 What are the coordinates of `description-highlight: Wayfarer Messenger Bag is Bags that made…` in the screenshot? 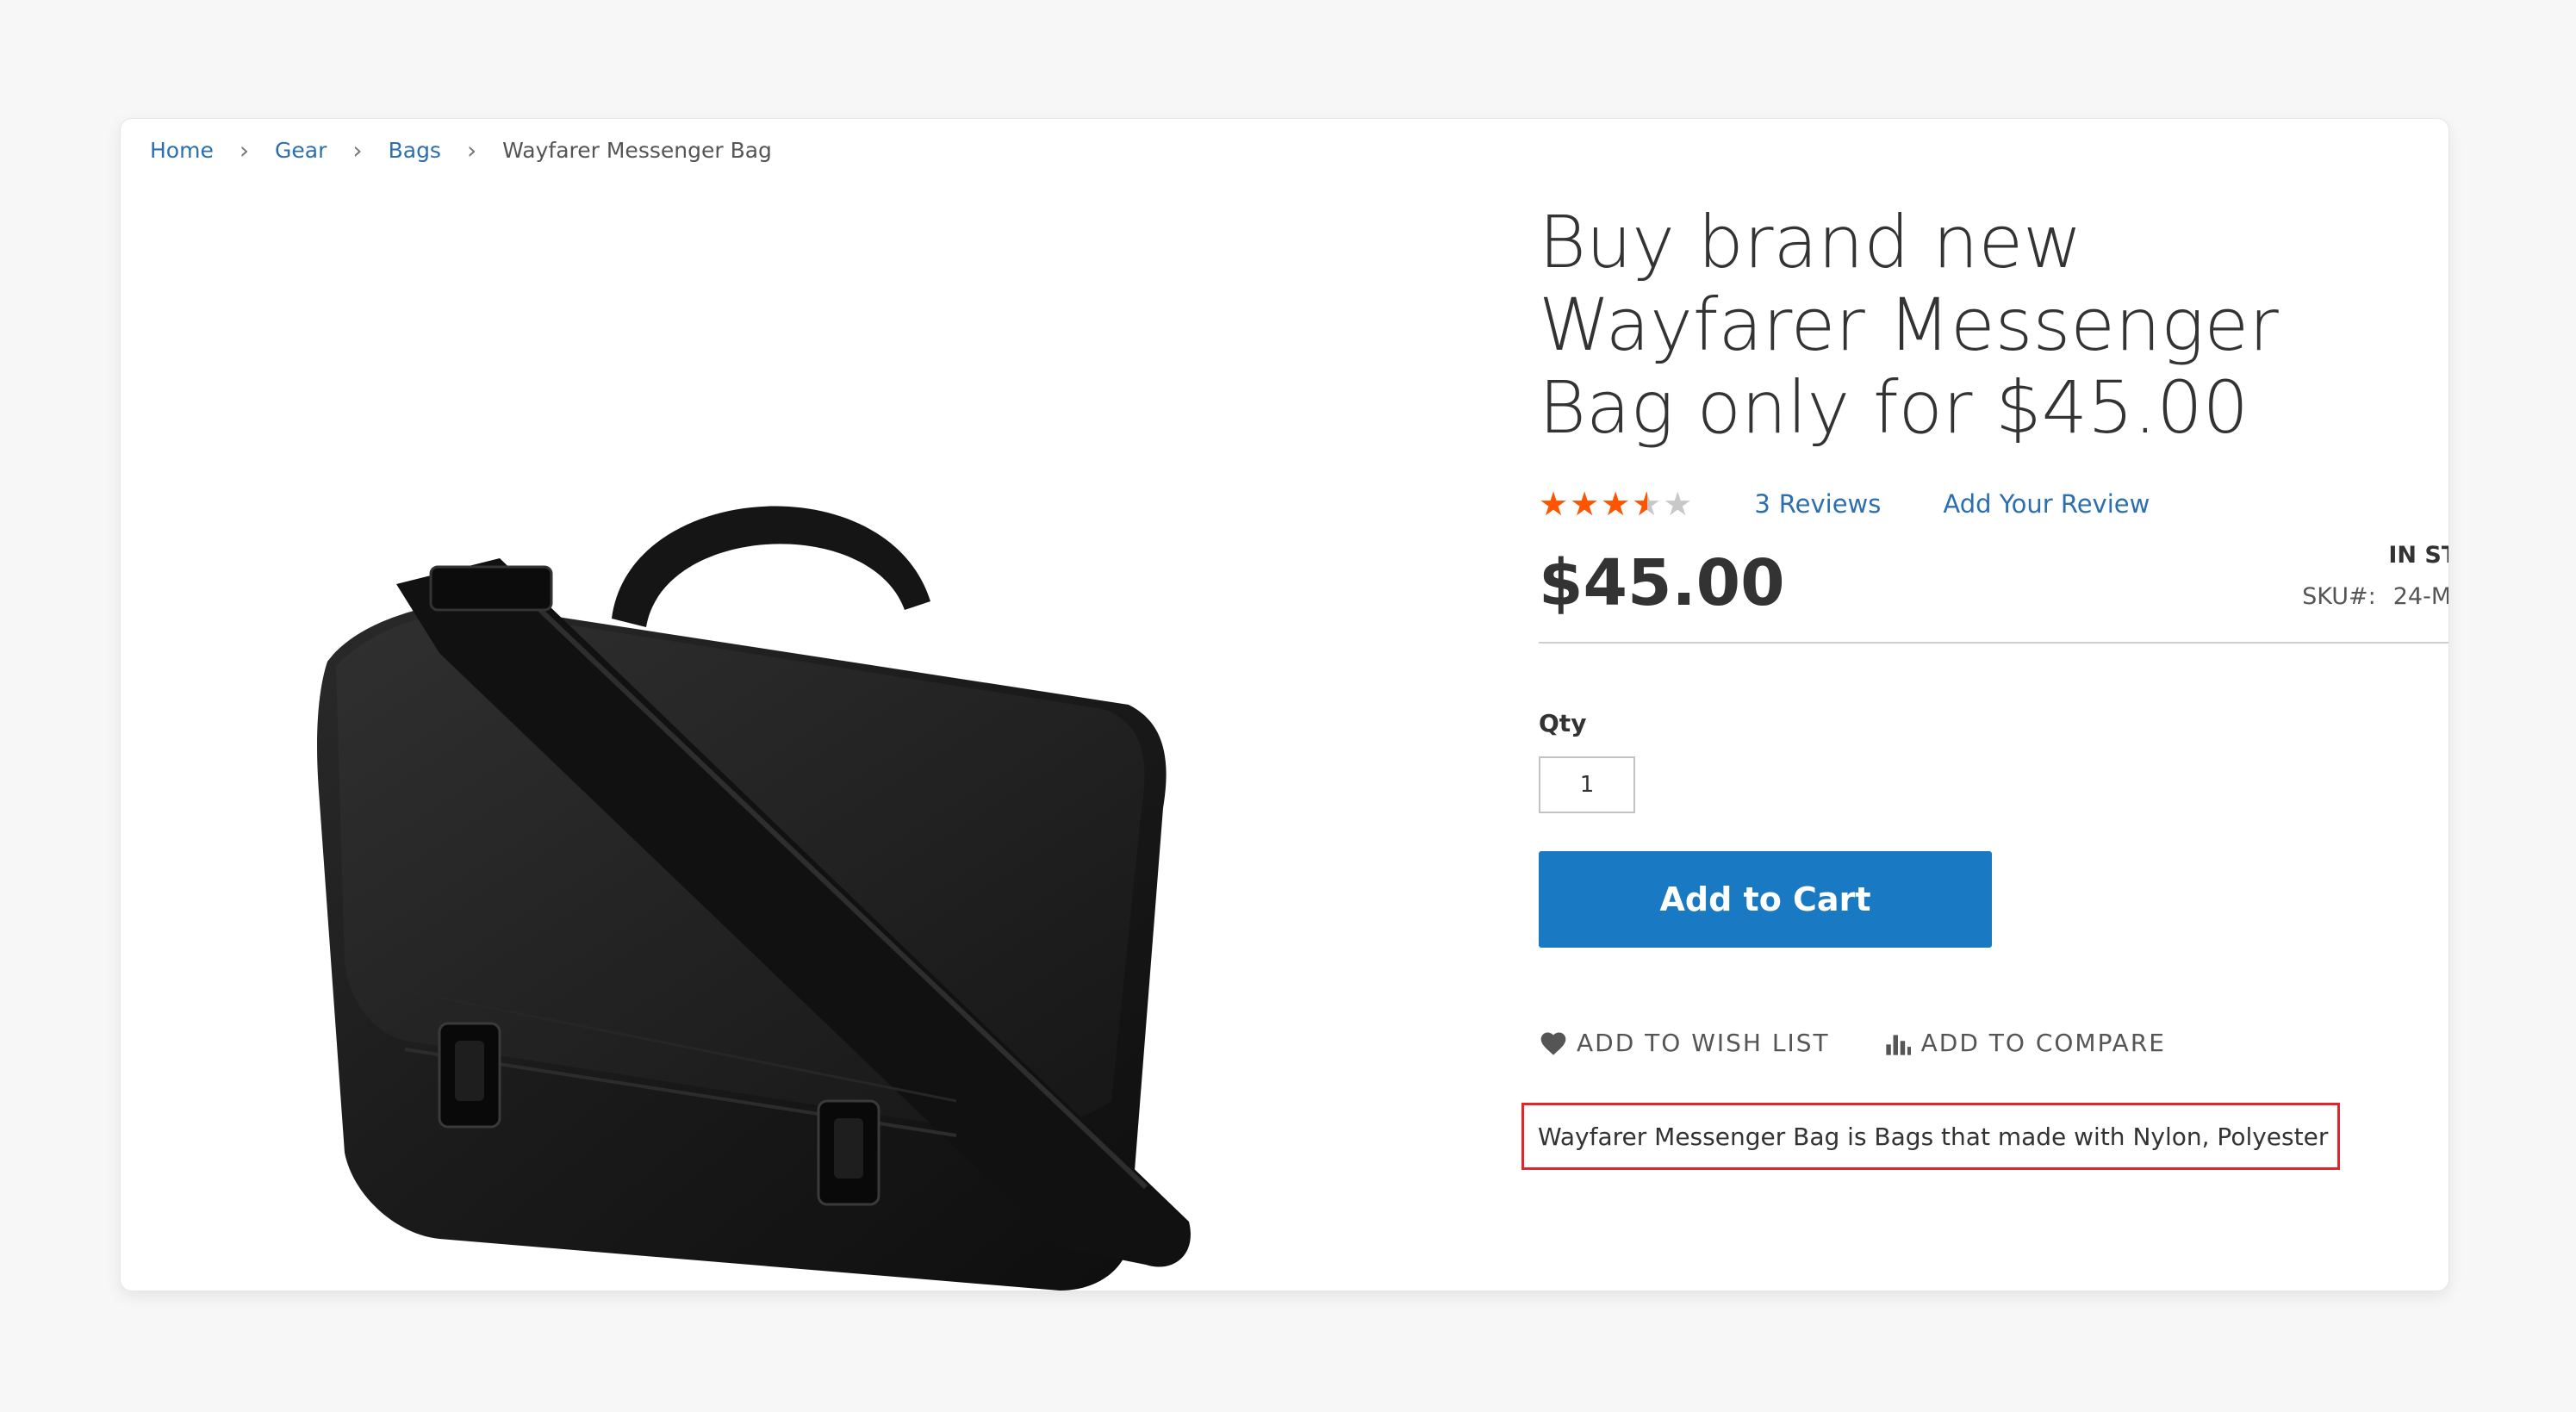 It's located at (1931, 1137).